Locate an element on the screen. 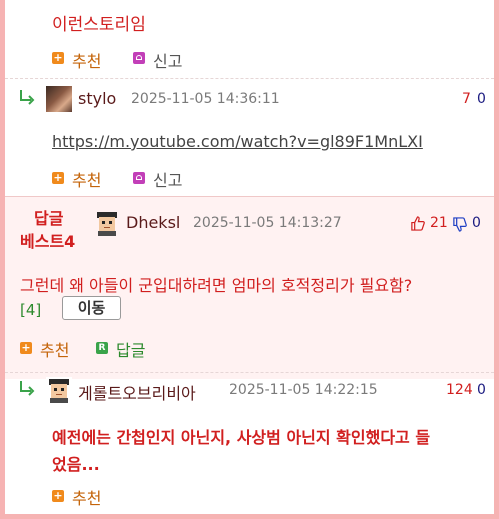  upvote-count: 124 is located at coordinates (459, 390).